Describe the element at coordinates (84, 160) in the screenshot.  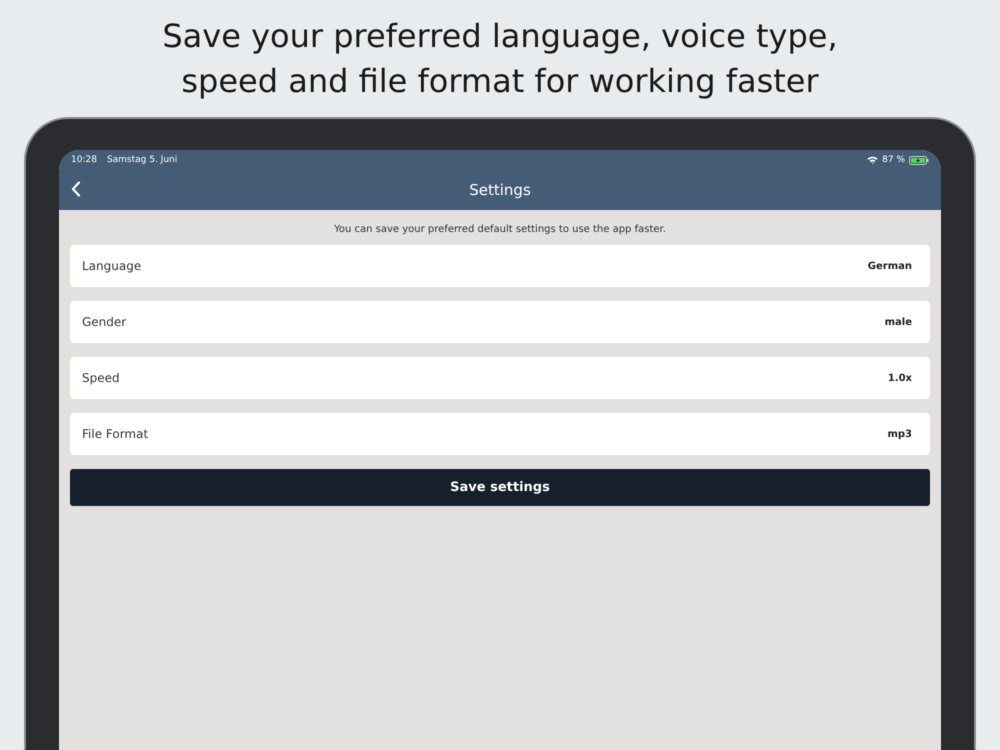
I see `status-time: 10:28` at that location.